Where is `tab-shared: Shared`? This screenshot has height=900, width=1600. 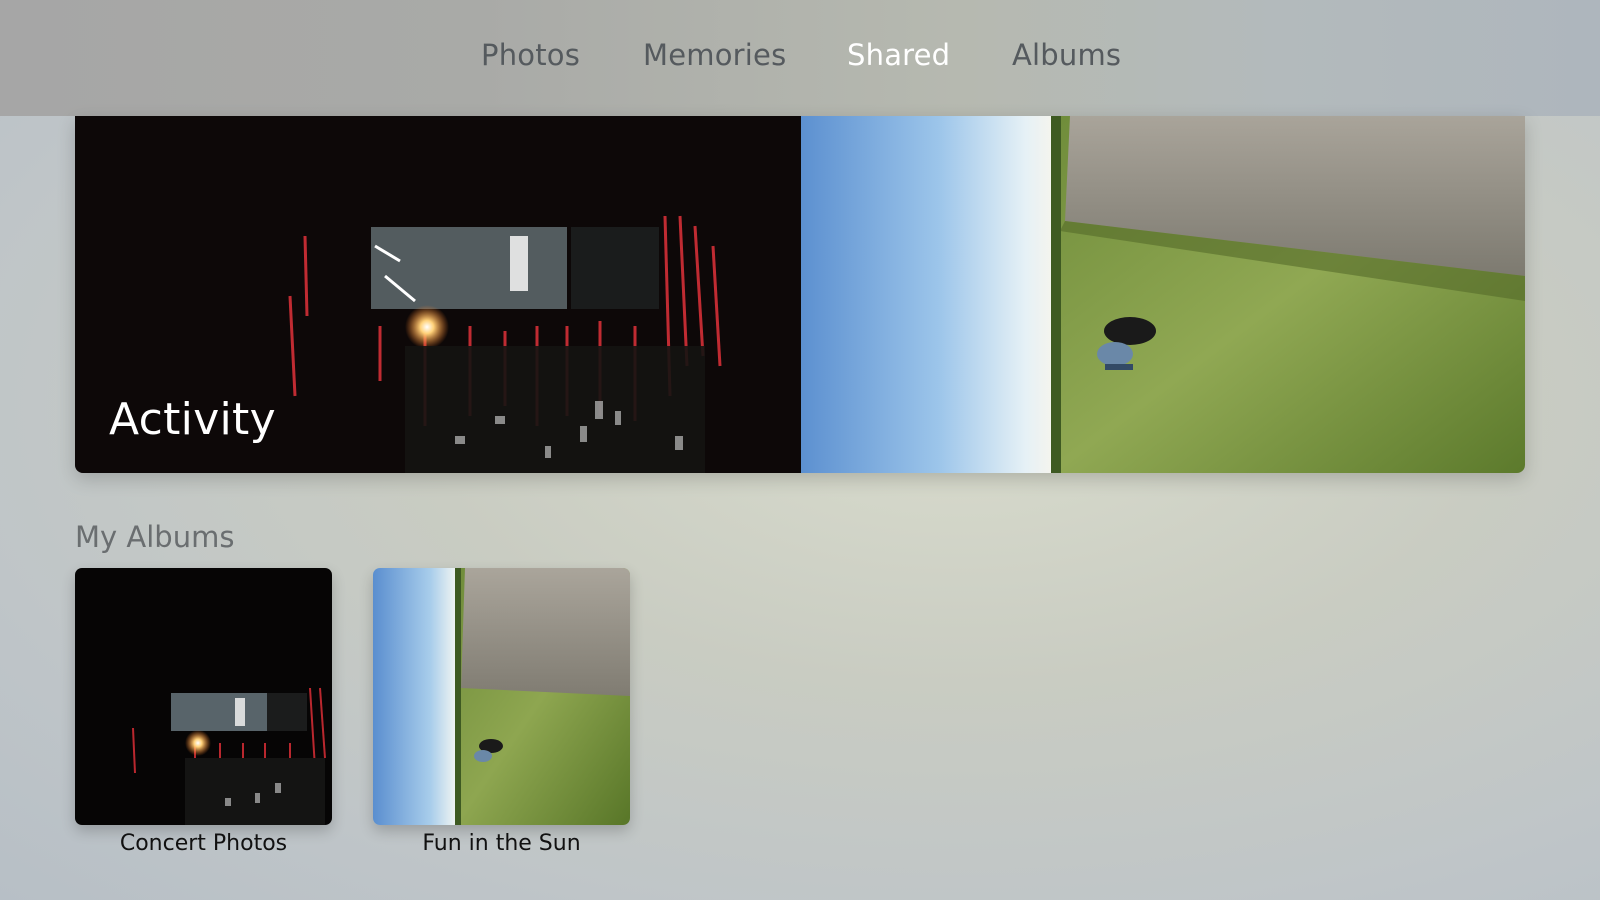
tab-shared: Shared is located at coordinates (898, 55).